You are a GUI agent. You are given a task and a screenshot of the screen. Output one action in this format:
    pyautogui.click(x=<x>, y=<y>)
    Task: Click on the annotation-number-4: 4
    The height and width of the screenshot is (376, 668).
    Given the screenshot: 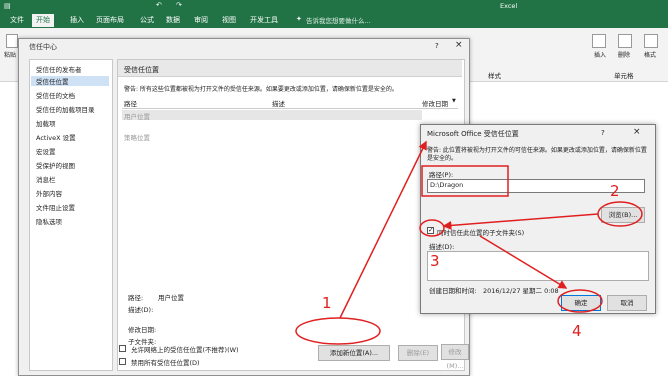 What is the action you would take?
    pyautogui.click(x=577, y=331)
    